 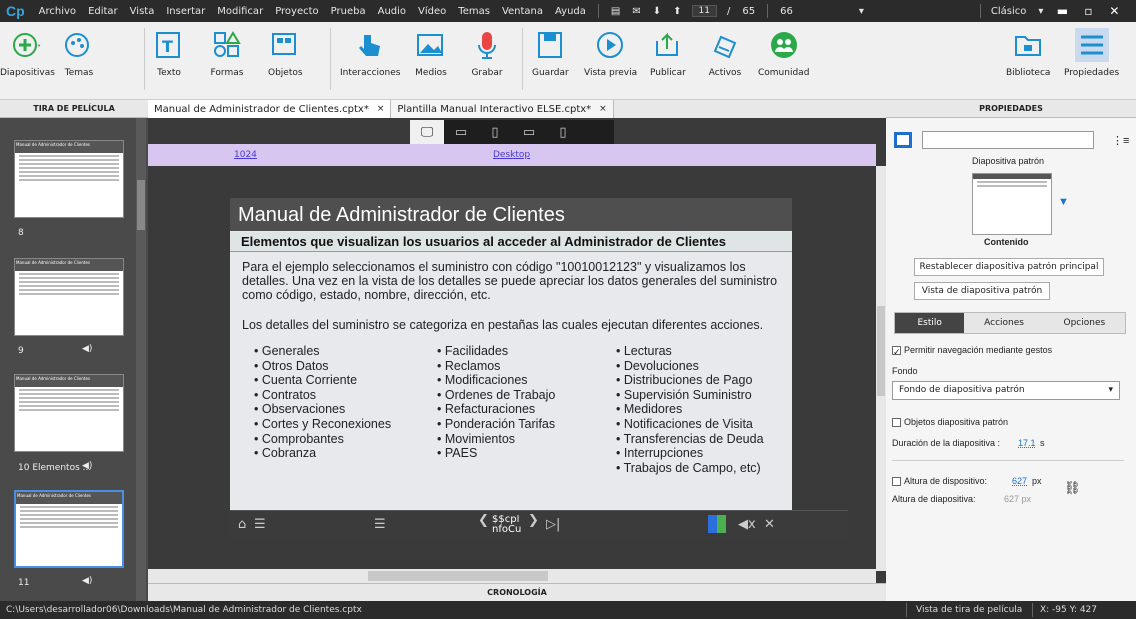 I want to click on tab-acciones: Acciones, so click(x=1003, y=323).